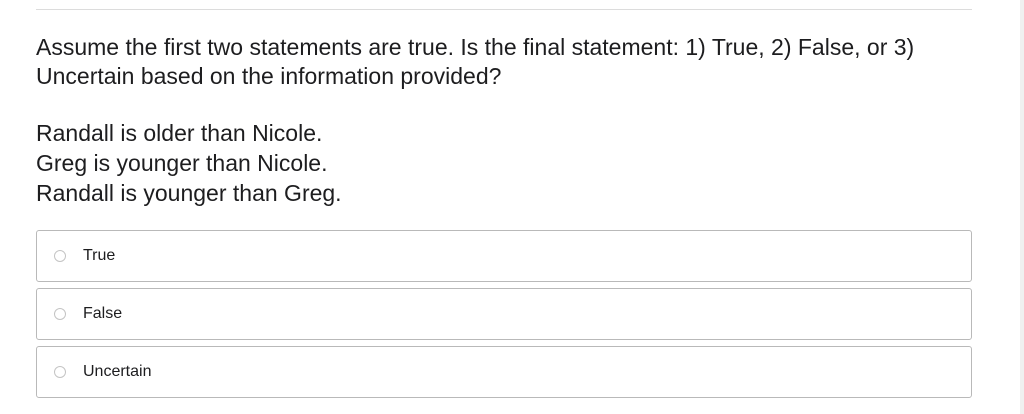 The image size is (1024, 414). Describe the element at coordinates (103, 313) in the screenshot. I see `option-label: False` at that location.